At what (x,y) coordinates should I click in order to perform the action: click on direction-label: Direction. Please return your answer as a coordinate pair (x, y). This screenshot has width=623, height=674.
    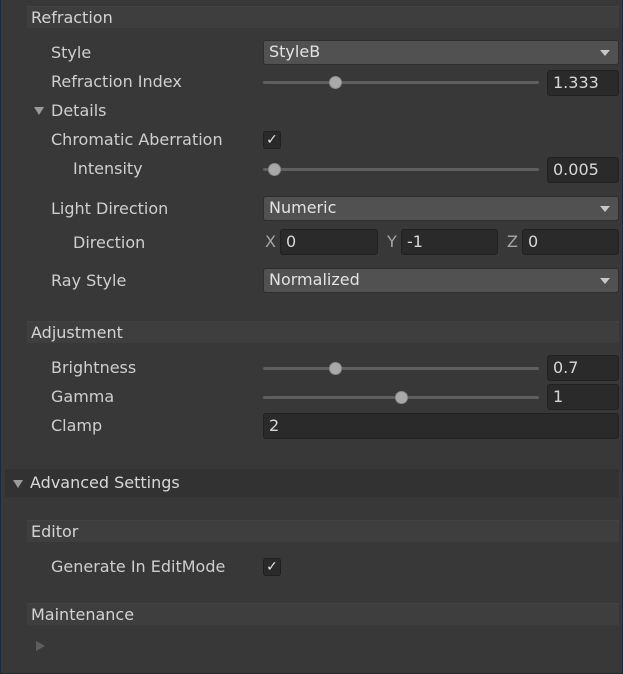
    Looking at the image, I should click on (109, 242).